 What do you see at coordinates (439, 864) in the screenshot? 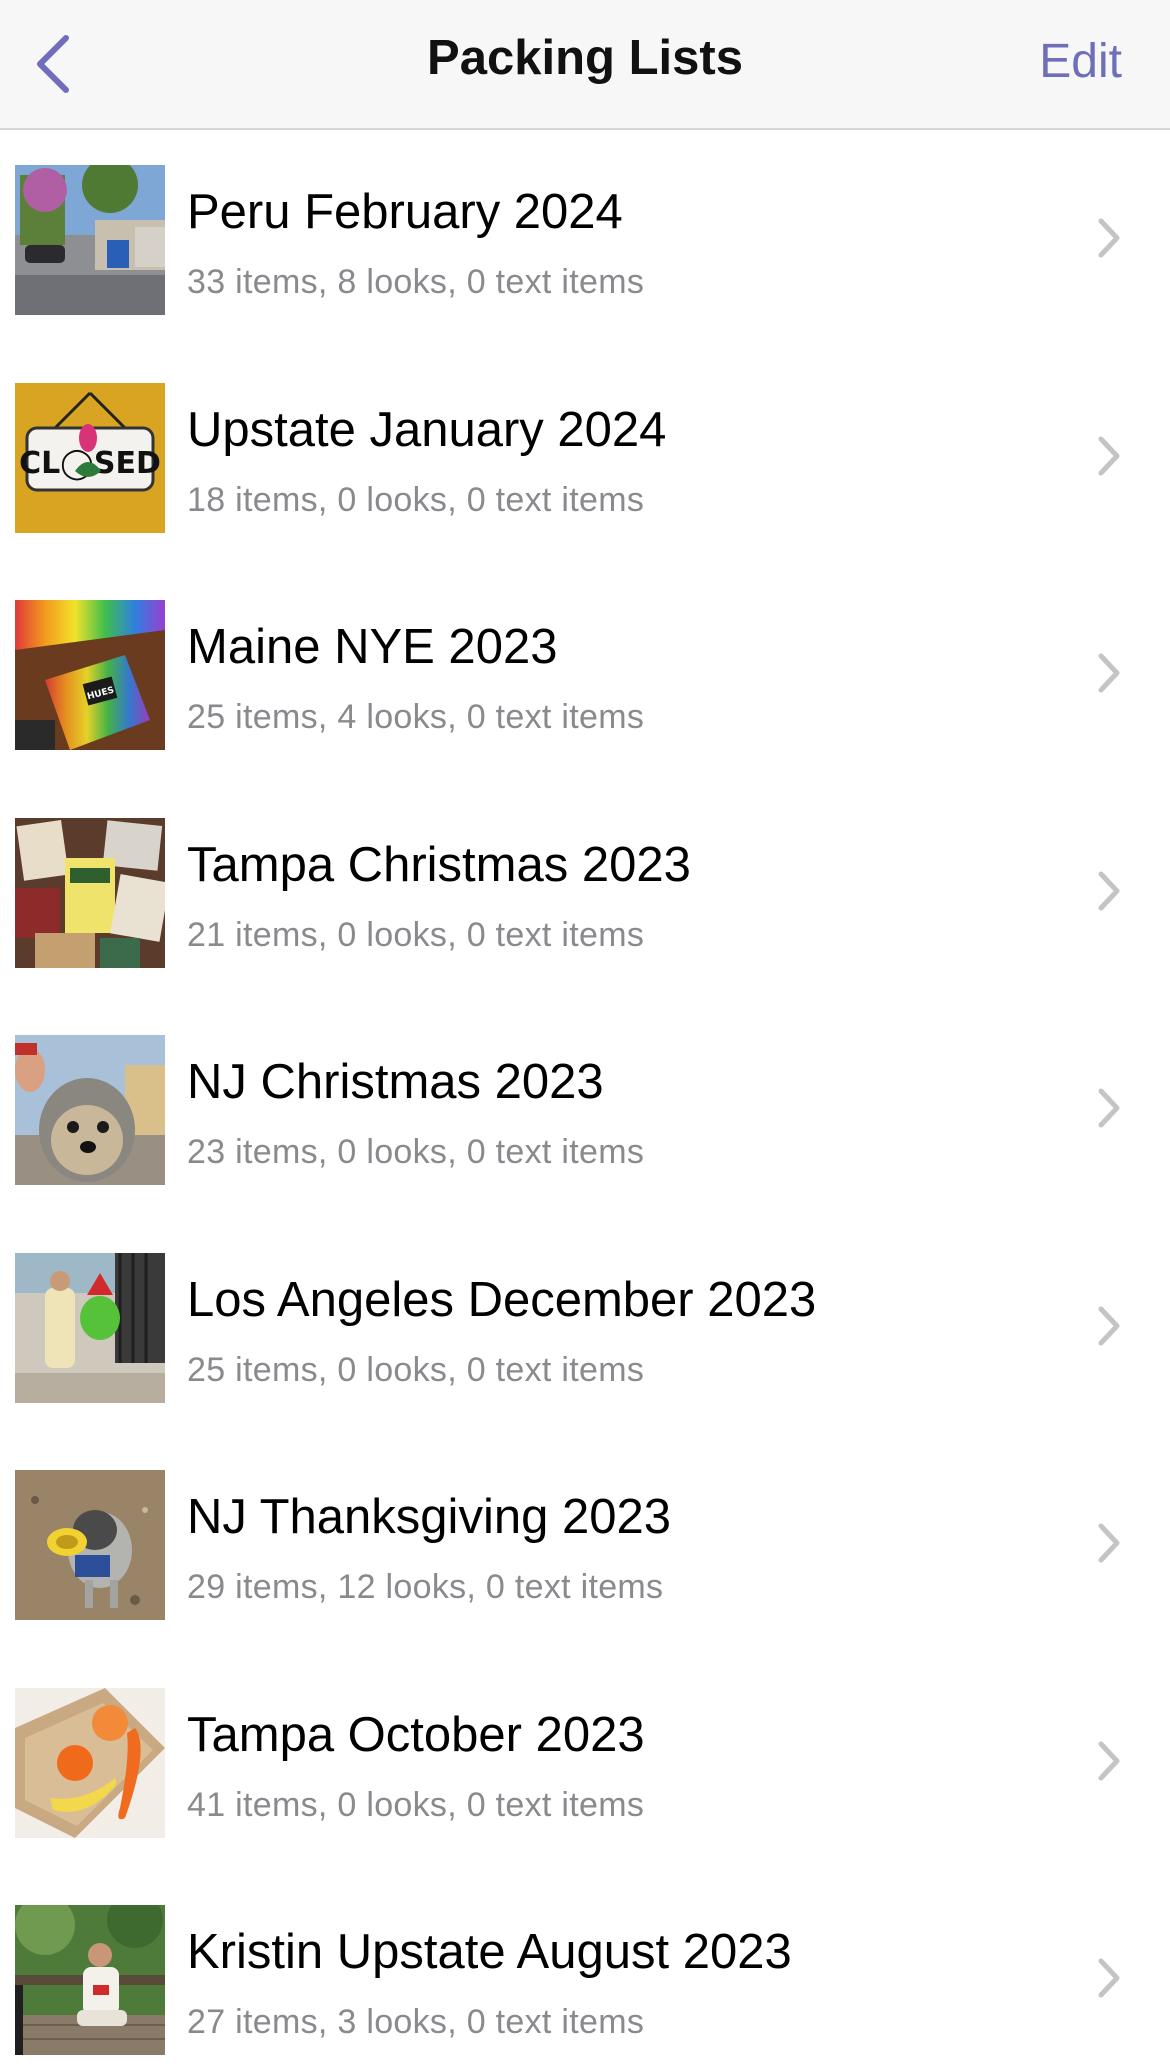
I see `list-title: Tampa Christmas 2023` at bounding box center [439, 864].